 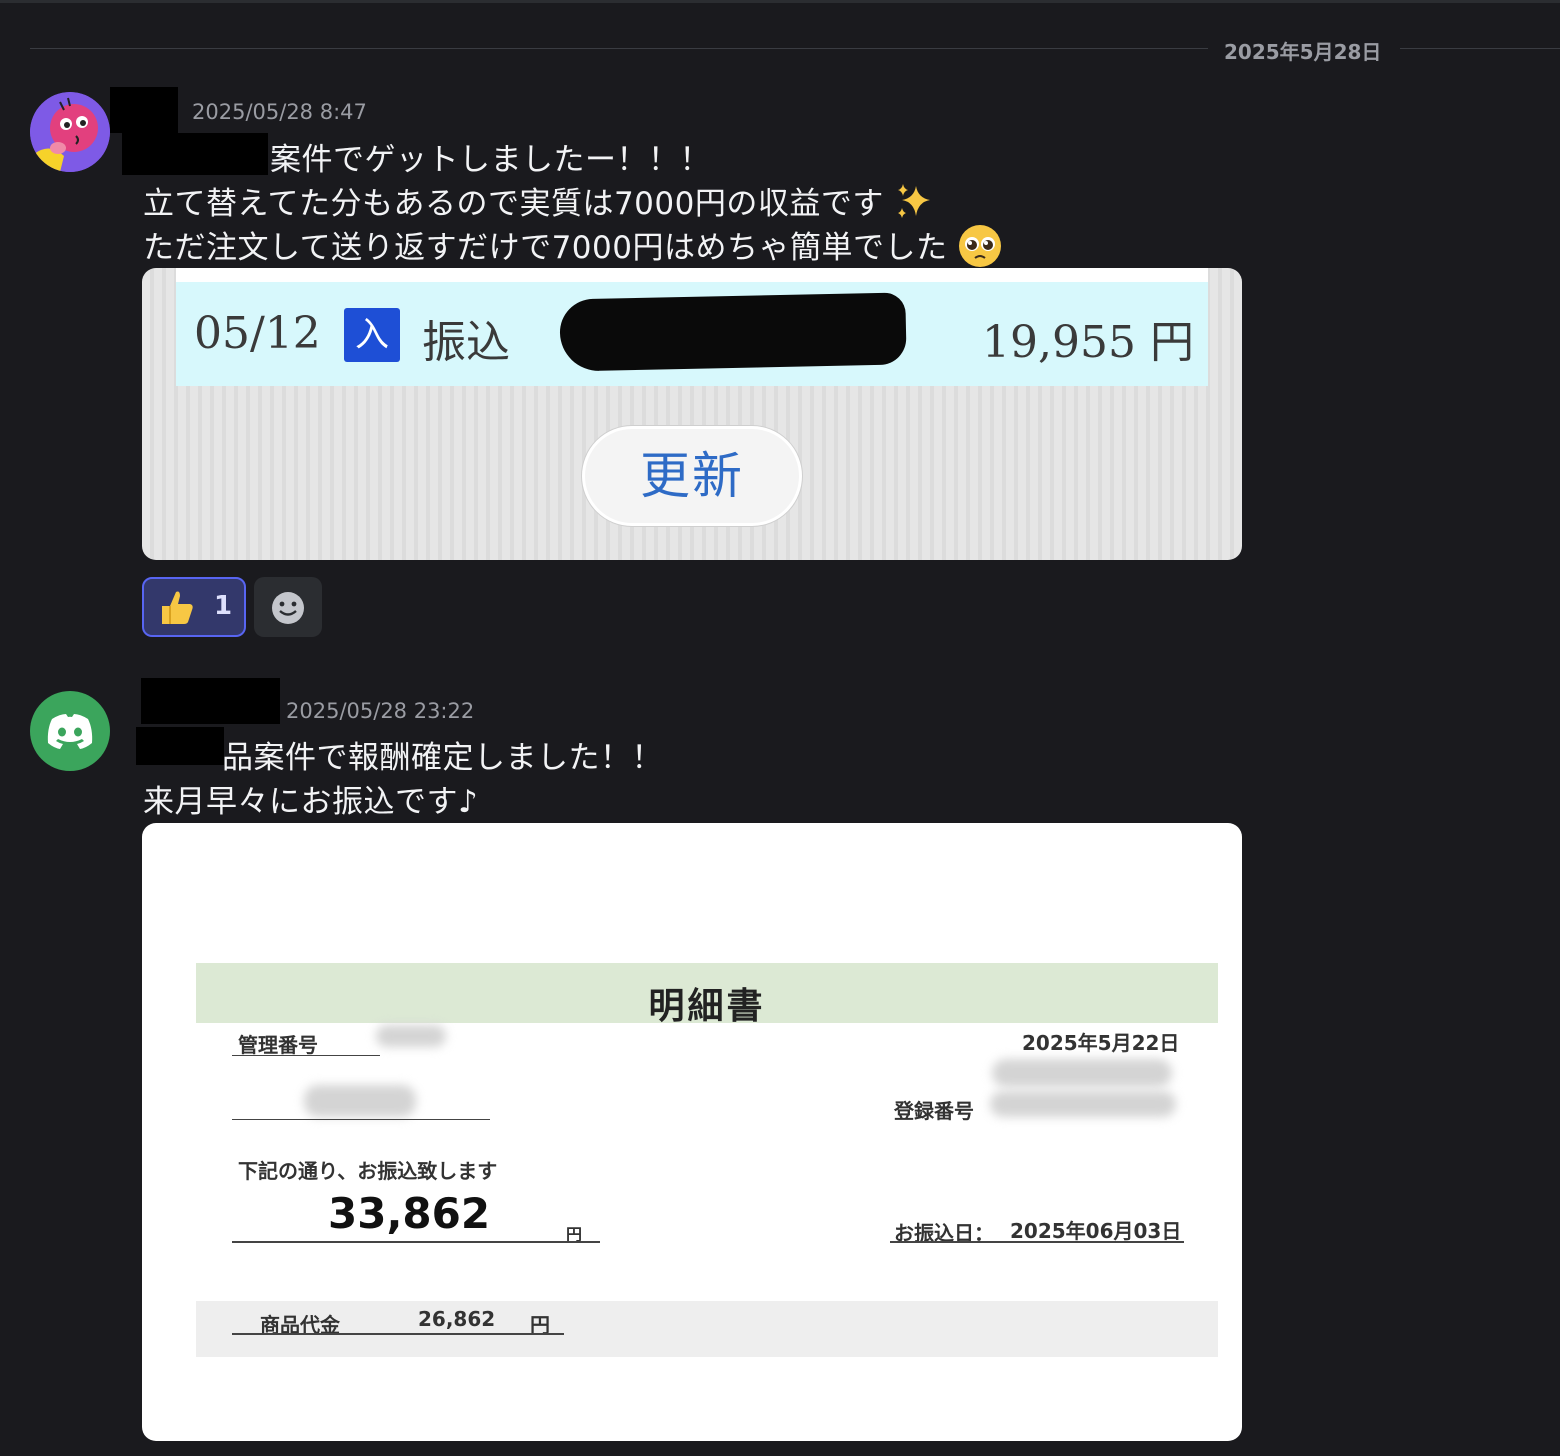 What do you see at coordinates (513, 204) in the screenshot?
I see `message-text: 立て替えてた分もあるので実質は7000円の収益です` at bounding box center [513, 204].